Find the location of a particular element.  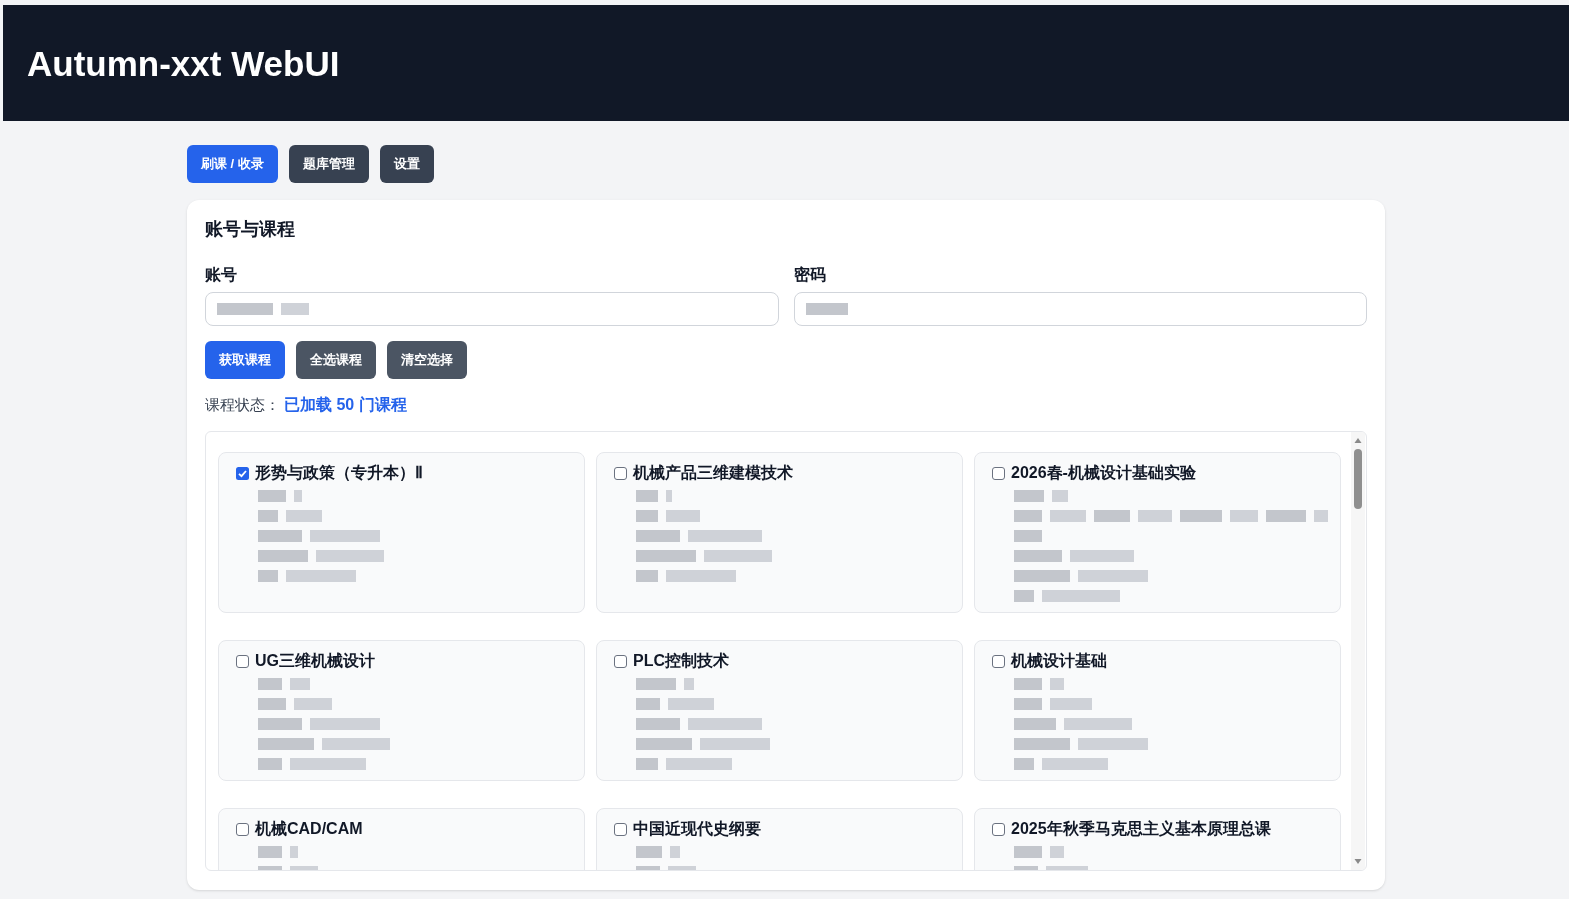

course-card: 中国近现代史纲要 is located at coordinates (779, 839).